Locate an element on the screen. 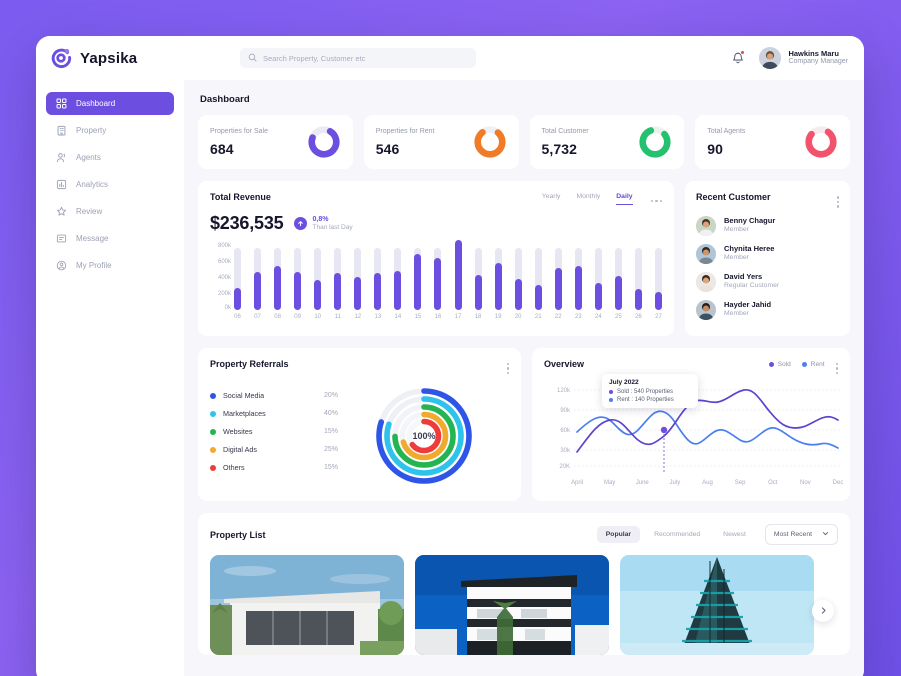 The height and width of the screenshot is (676, 901). y-tick: 60k is located at coordinates (565, 431).